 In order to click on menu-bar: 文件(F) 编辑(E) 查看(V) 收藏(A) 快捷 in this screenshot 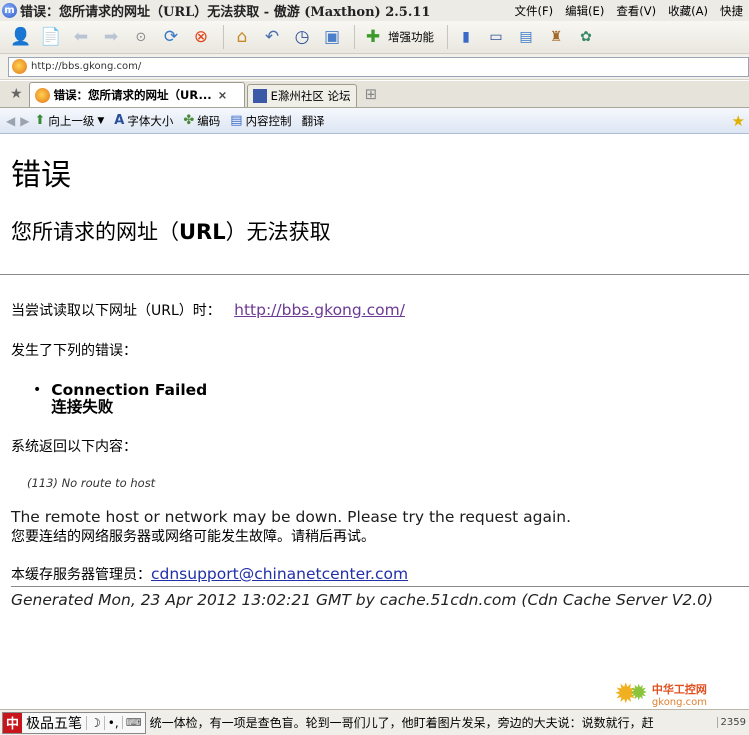, I will do `click(628, 11)`.